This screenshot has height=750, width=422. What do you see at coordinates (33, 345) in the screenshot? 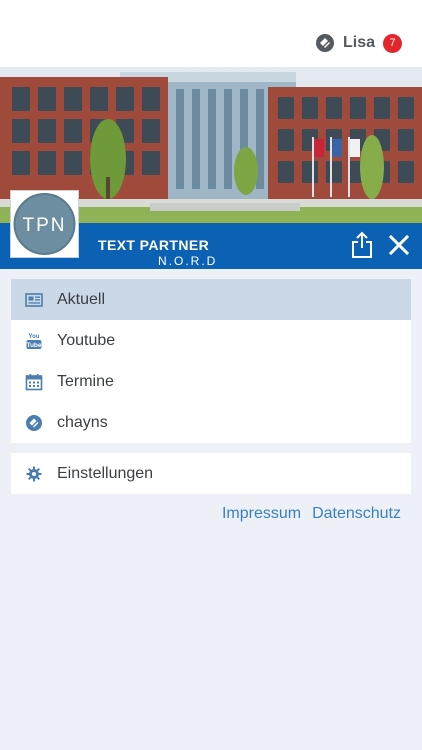
I see `svg-text: Tube` at bounding box center [33, 345].